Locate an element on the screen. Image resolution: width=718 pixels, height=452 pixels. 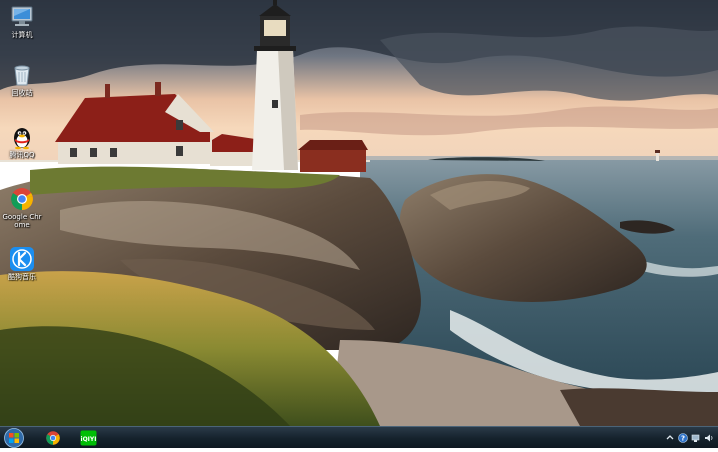
qq-penguin-icon is located at coordinates (22, 139).